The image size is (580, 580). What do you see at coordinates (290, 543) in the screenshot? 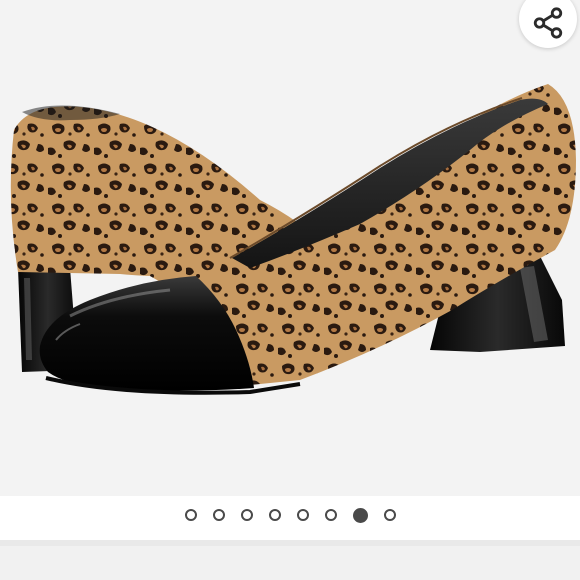
I see `divider-line` at bounding box center [290, 543].